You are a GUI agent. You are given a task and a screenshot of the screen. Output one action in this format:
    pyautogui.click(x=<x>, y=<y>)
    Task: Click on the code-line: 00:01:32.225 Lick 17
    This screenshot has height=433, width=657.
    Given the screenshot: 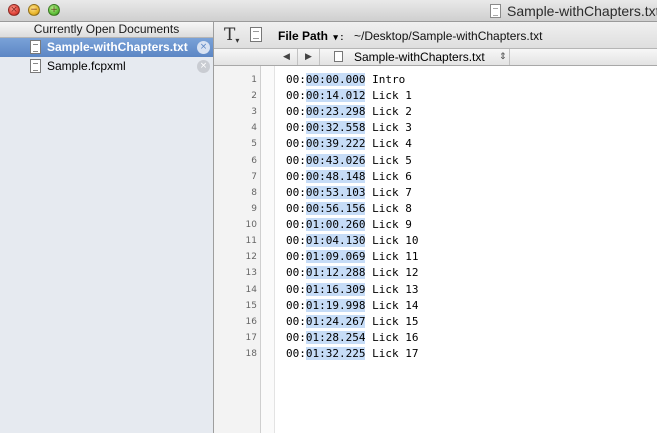 What is the action you would take?
    pyautogui.click(x=352, y=354)
    